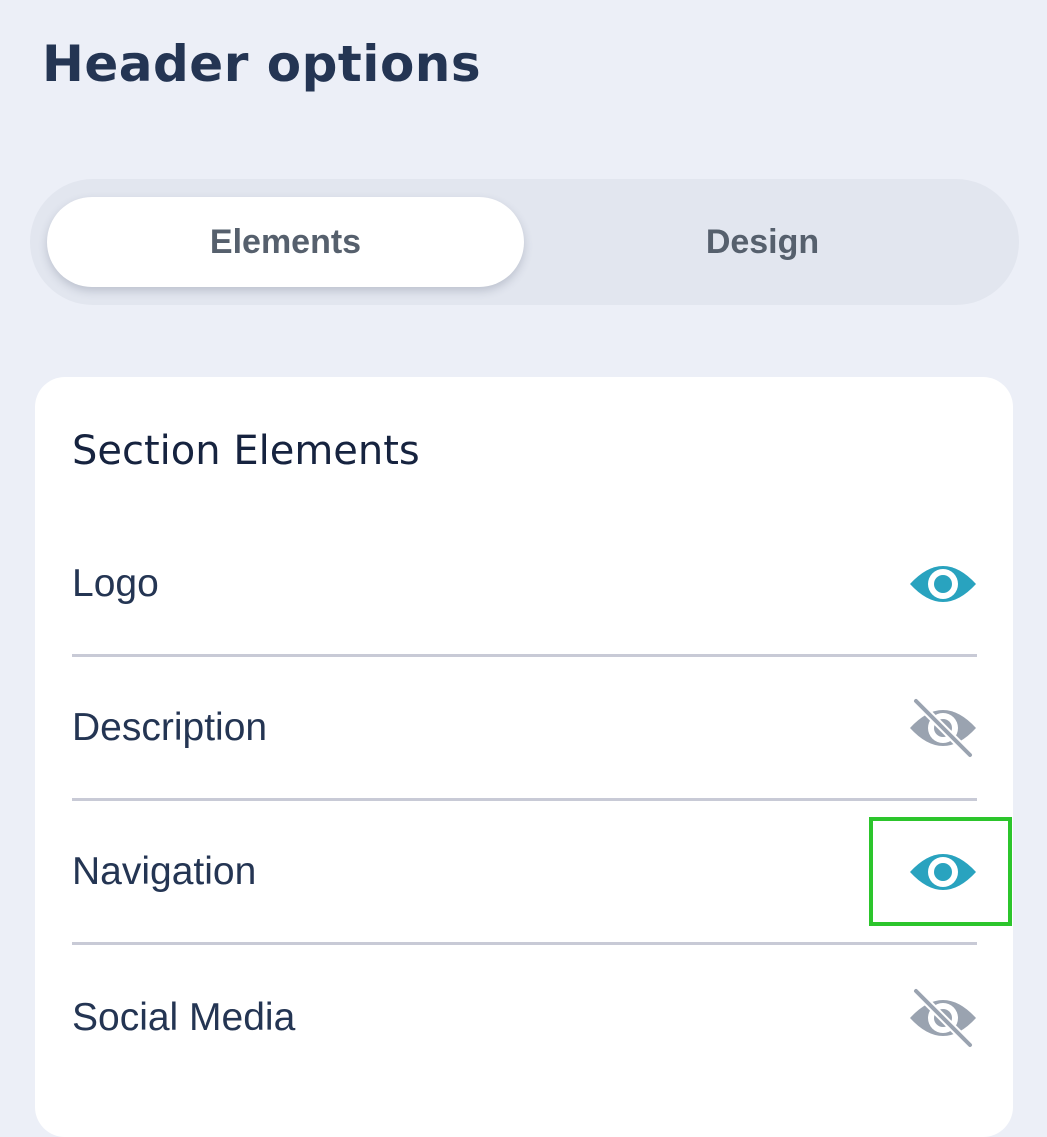 The image size is (1047, 1137). I want to click on social-media-visibility-toggle, so click(943, 1018).